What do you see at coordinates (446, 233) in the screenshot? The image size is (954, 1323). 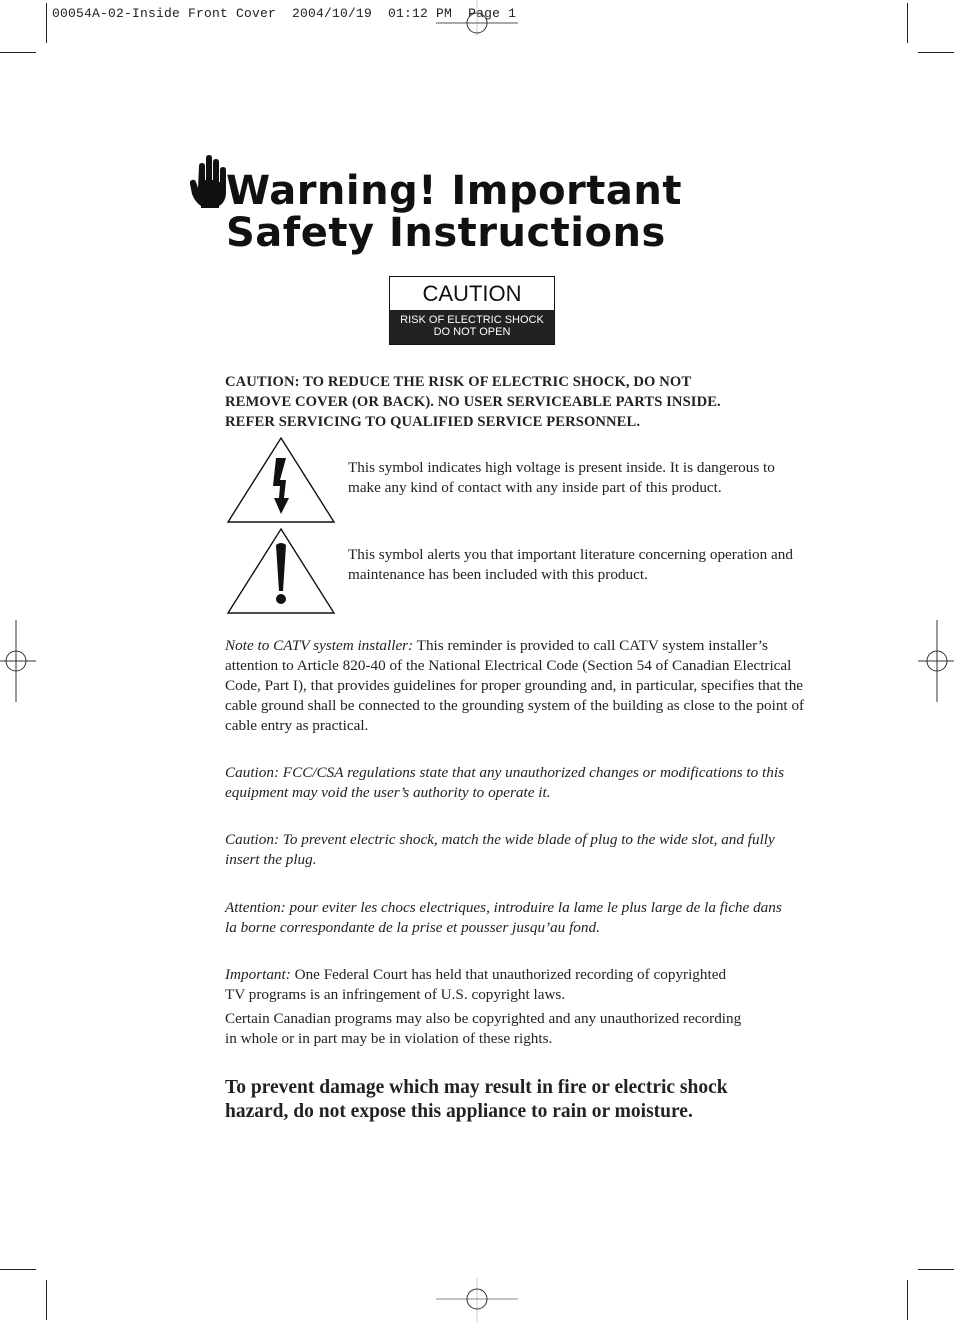 I see `title-line-2: Safety Instructions` at bounding box center [446, 233].